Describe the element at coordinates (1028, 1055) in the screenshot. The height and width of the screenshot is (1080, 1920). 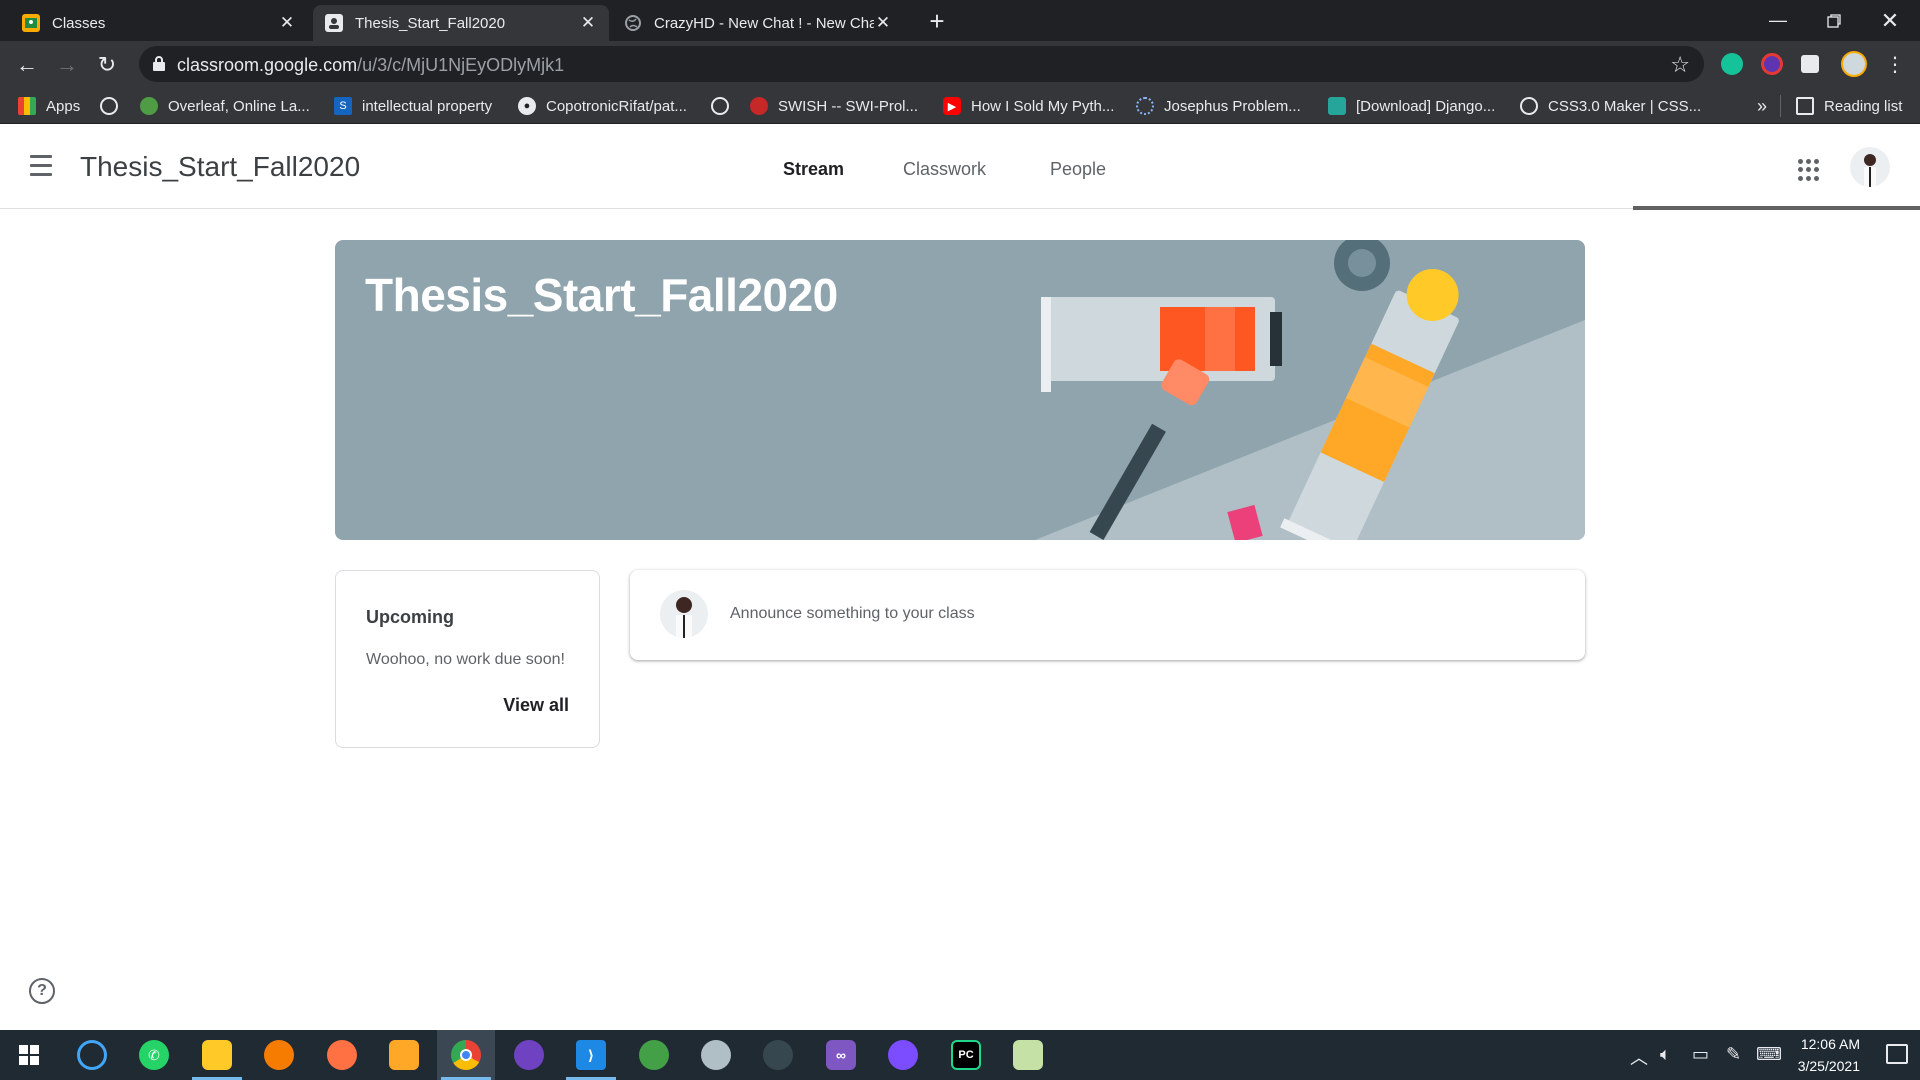
I see `notepad-icon` at that location.